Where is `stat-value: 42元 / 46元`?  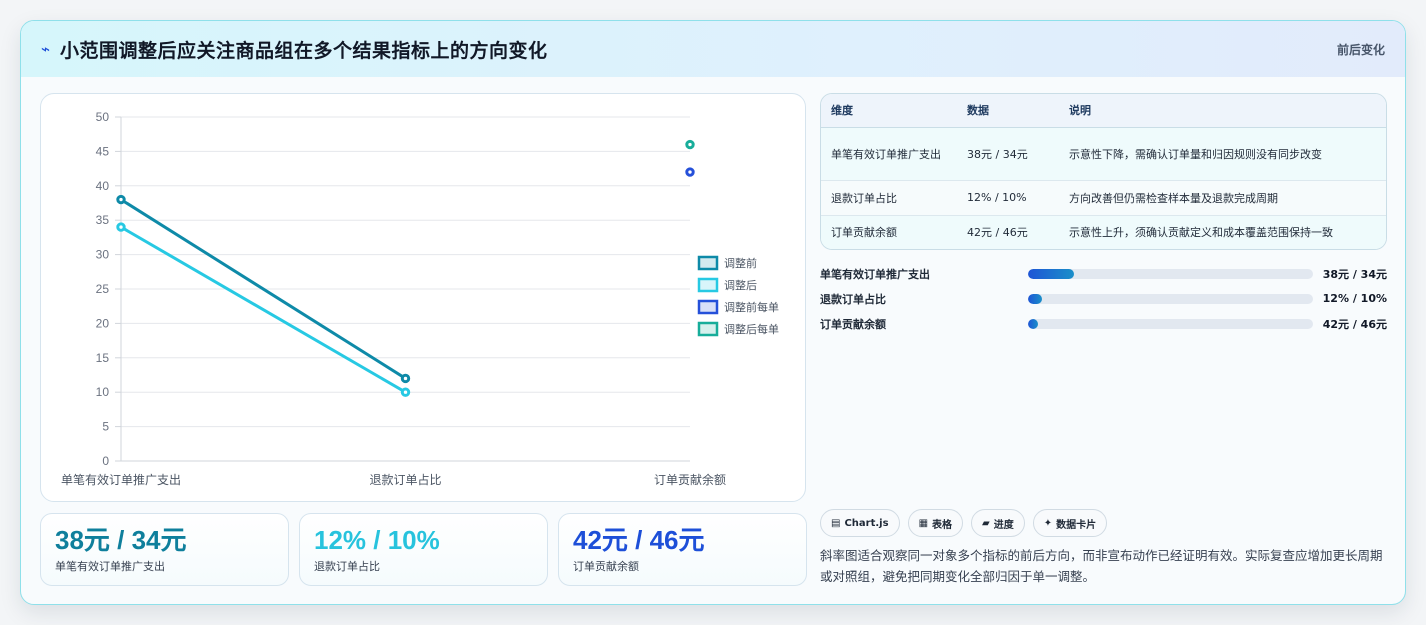 stat-value: 42元 / 46元 is located at coordinates (639, 540).